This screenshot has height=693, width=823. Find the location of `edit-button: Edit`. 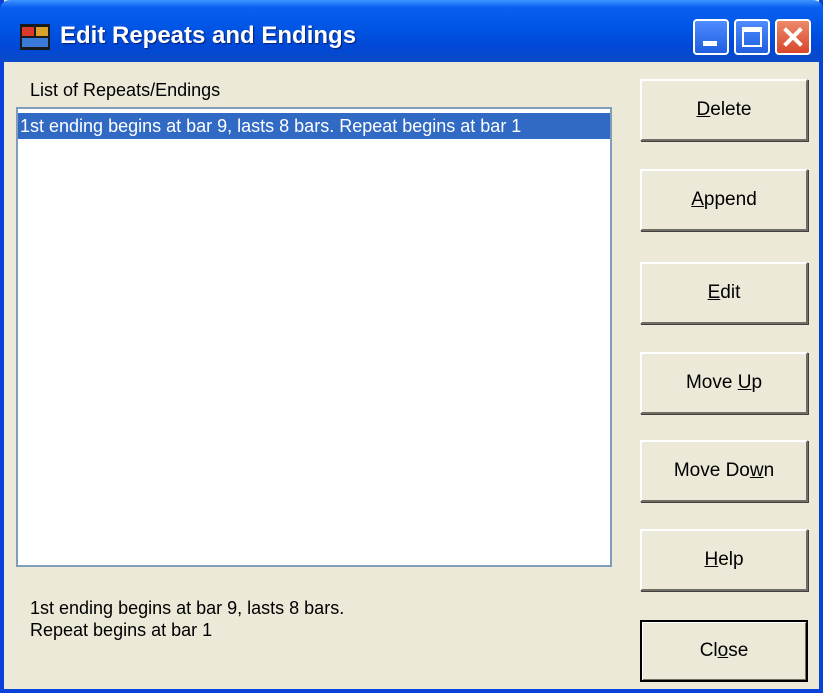

edit-button: Edit is located at coordinates (724, 293).